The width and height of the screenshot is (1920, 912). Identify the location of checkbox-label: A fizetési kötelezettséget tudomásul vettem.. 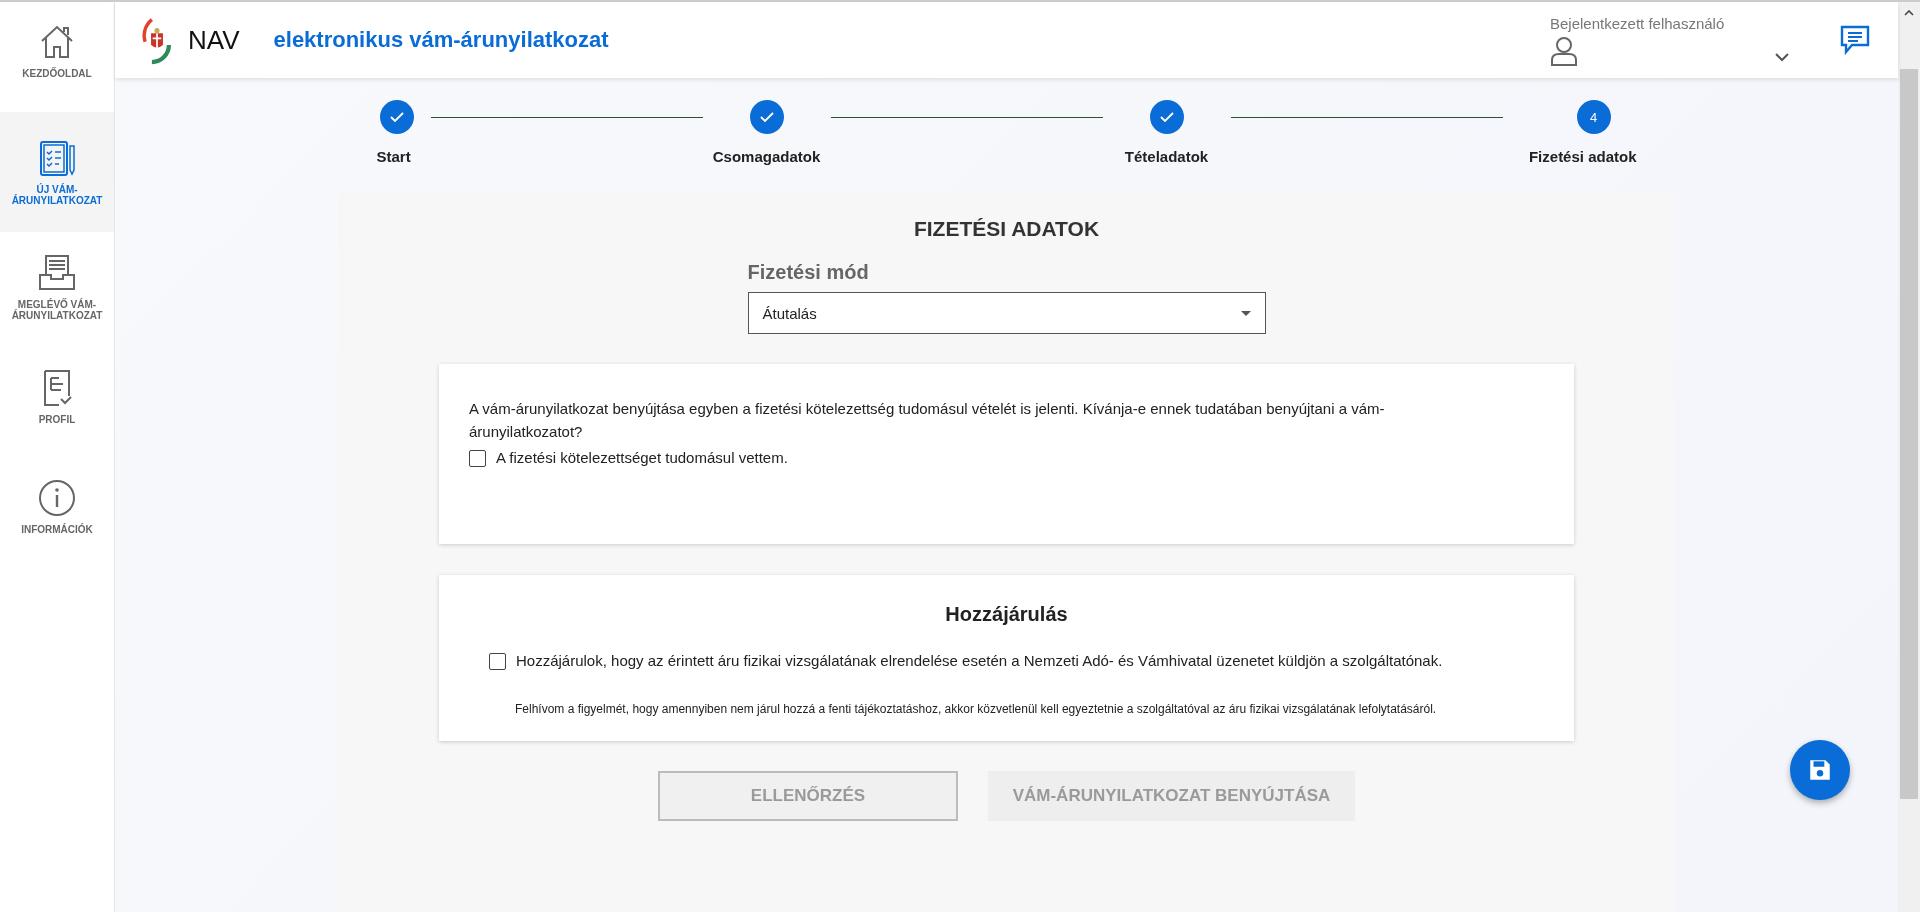
(642, 457).